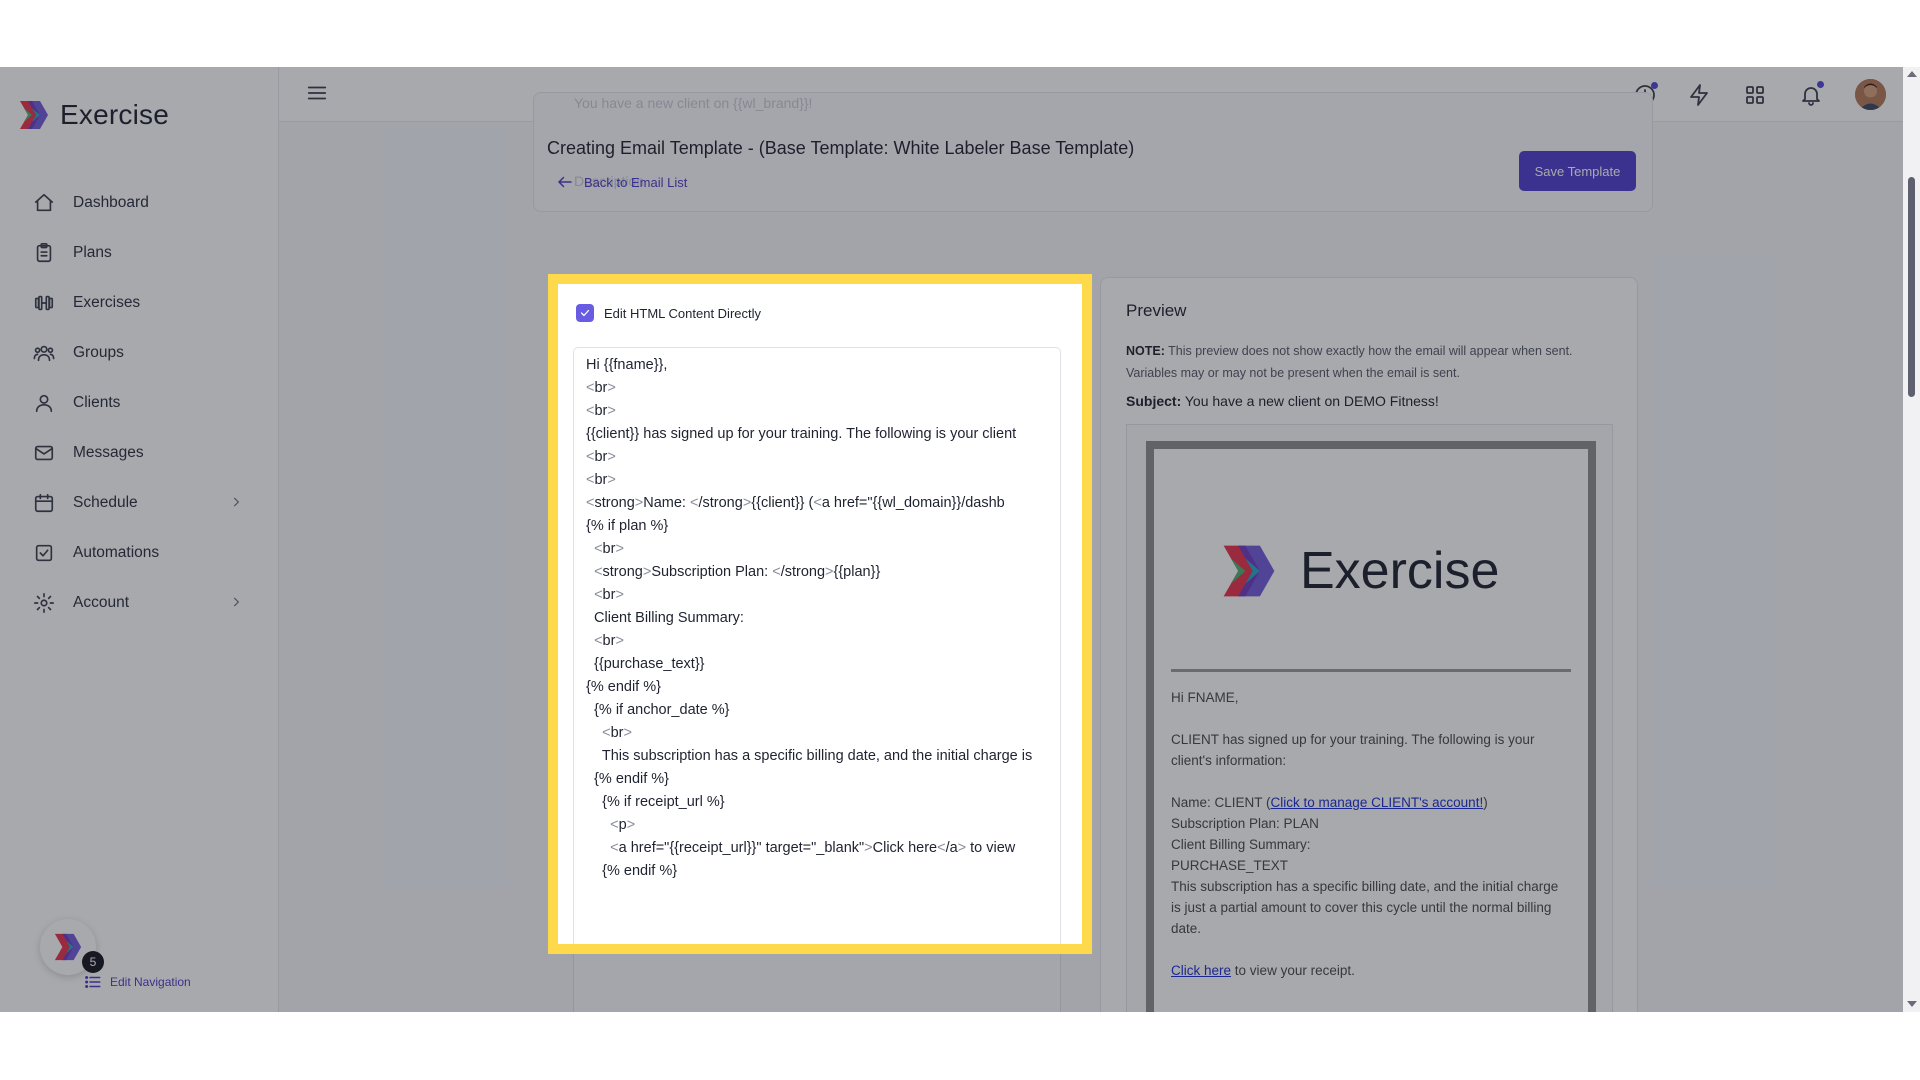 The height and width of the screenshot is (1080, 1920). I want to click on mail-icon, so click(44, 453).